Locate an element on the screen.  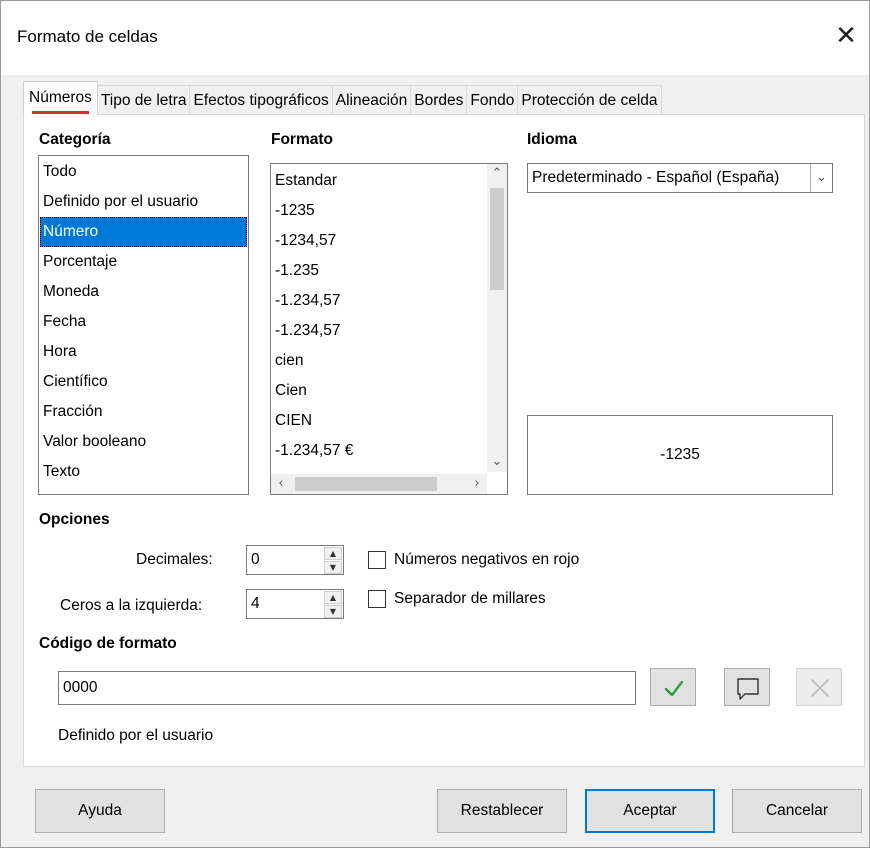
categoria-item-hora: Hora is located at coordinates (143, 352).